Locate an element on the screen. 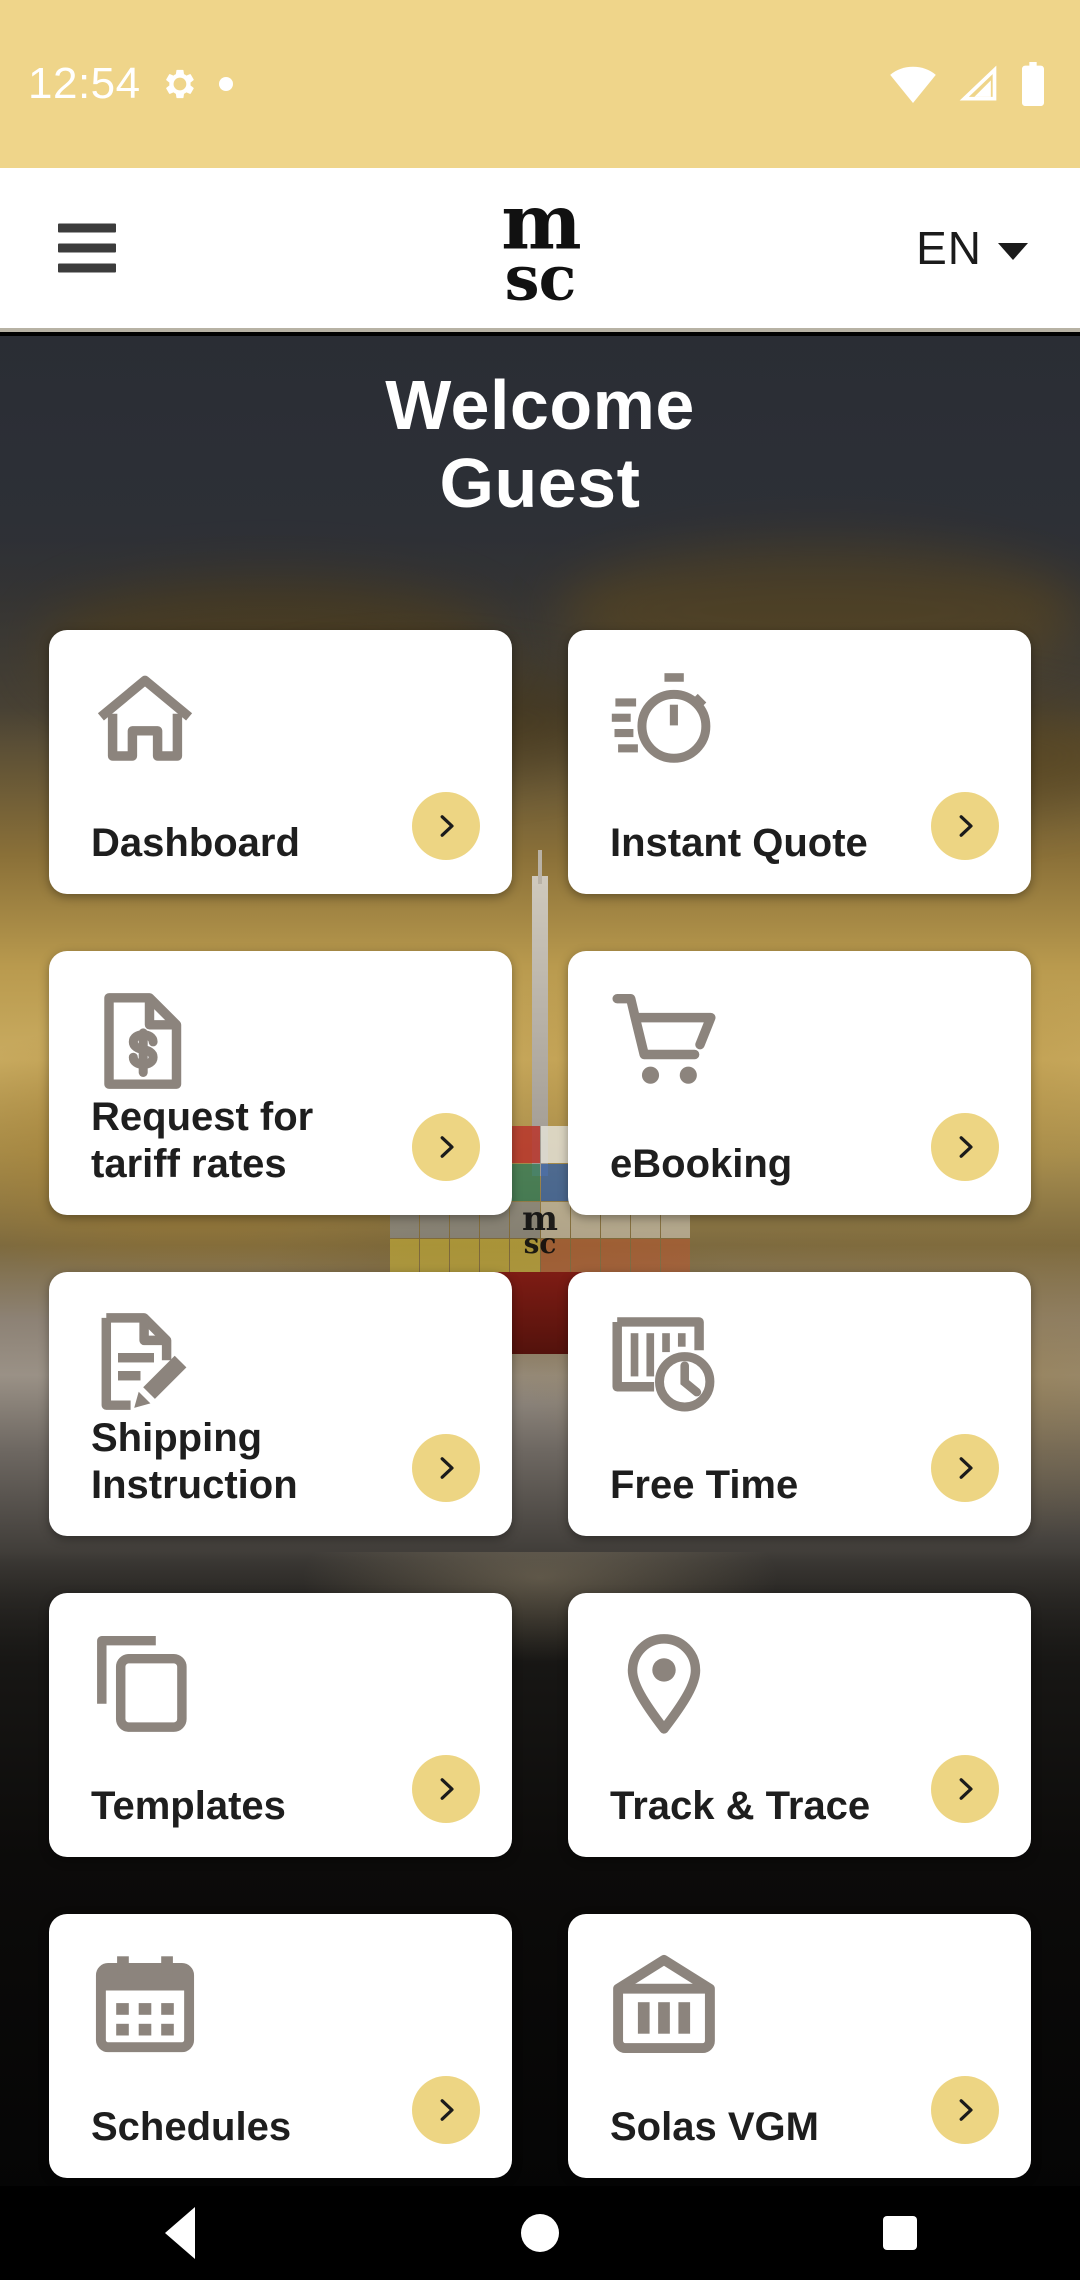 Image resolution: width=1080 pixels, height=2280 pixels. android-nav-bar is located at coordinates (540, 2233).